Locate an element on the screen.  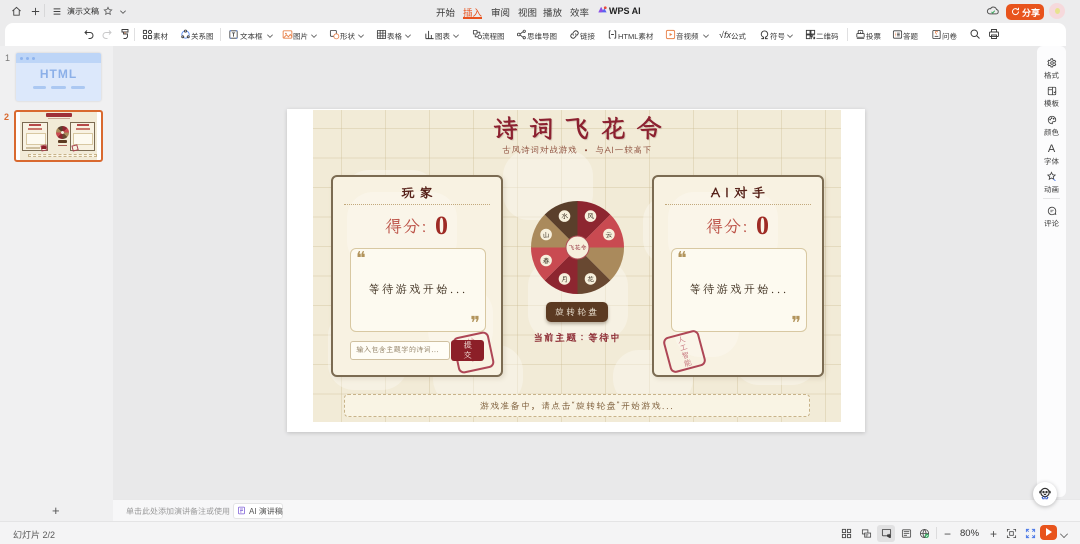
svg-text: 风 is located at coordinates (590, 215).